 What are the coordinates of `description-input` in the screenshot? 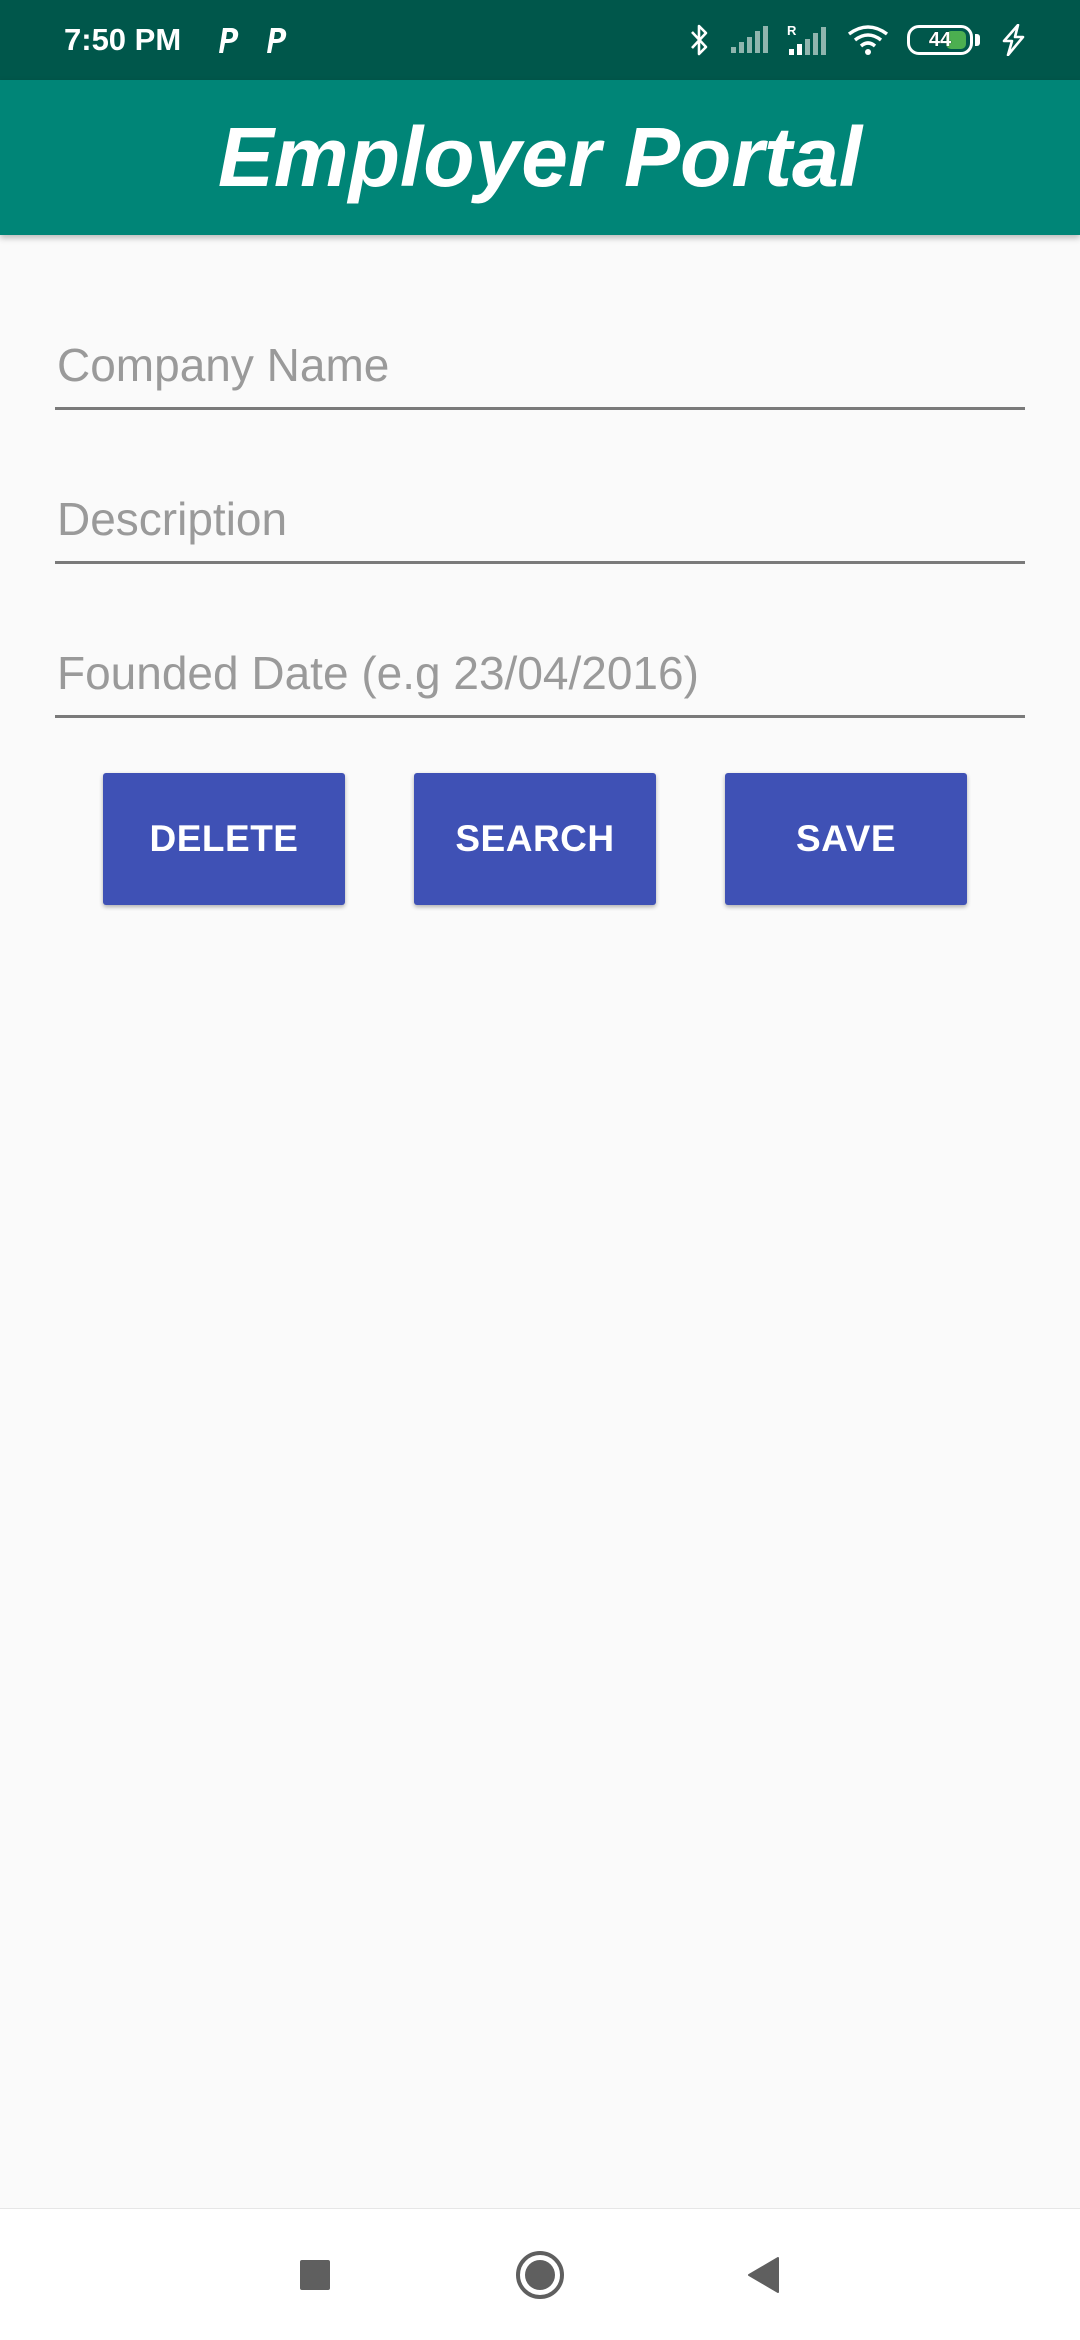 It's located at (540, 522).